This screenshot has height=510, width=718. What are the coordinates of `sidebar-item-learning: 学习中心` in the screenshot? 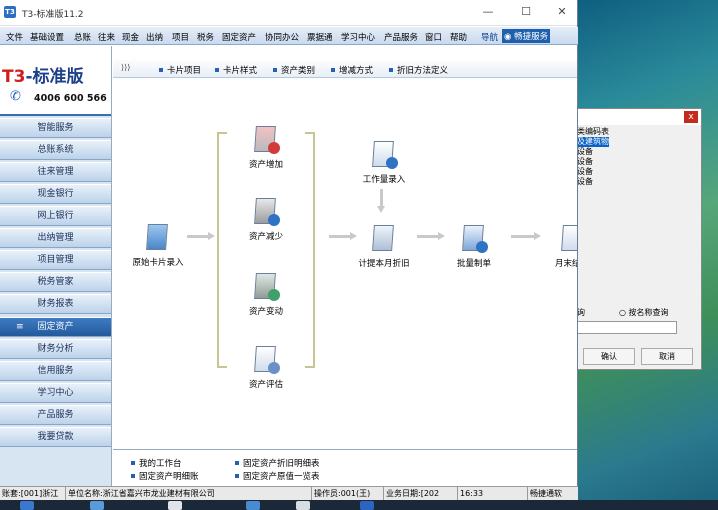 It's located at (55, 393).